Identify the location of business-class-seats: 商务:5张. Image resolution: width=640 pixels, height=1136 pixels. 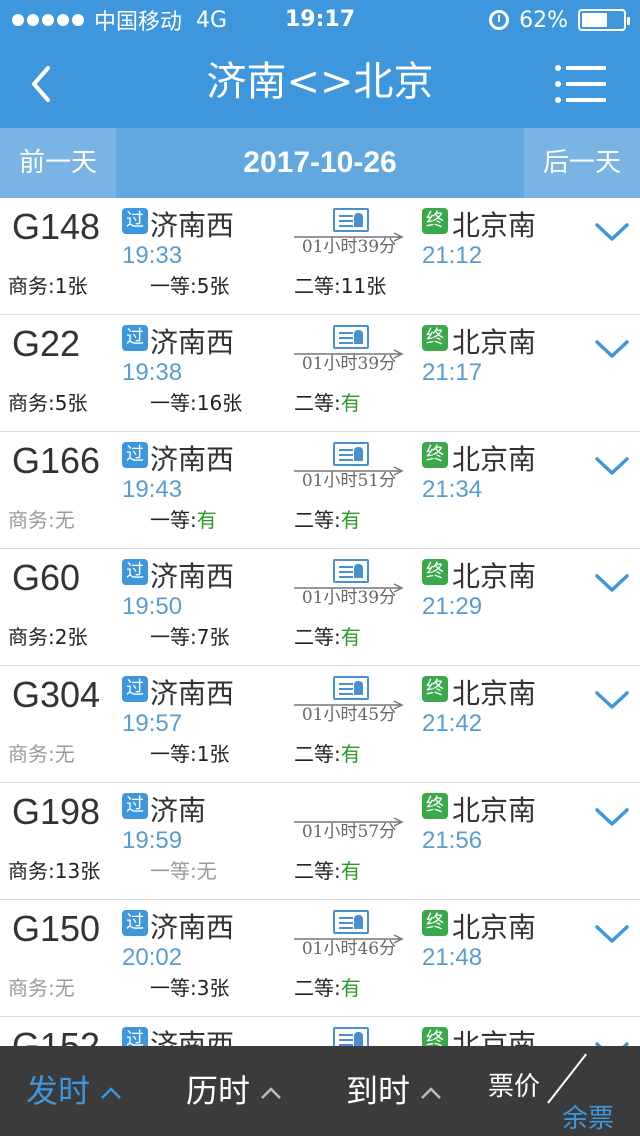
(47, 401).